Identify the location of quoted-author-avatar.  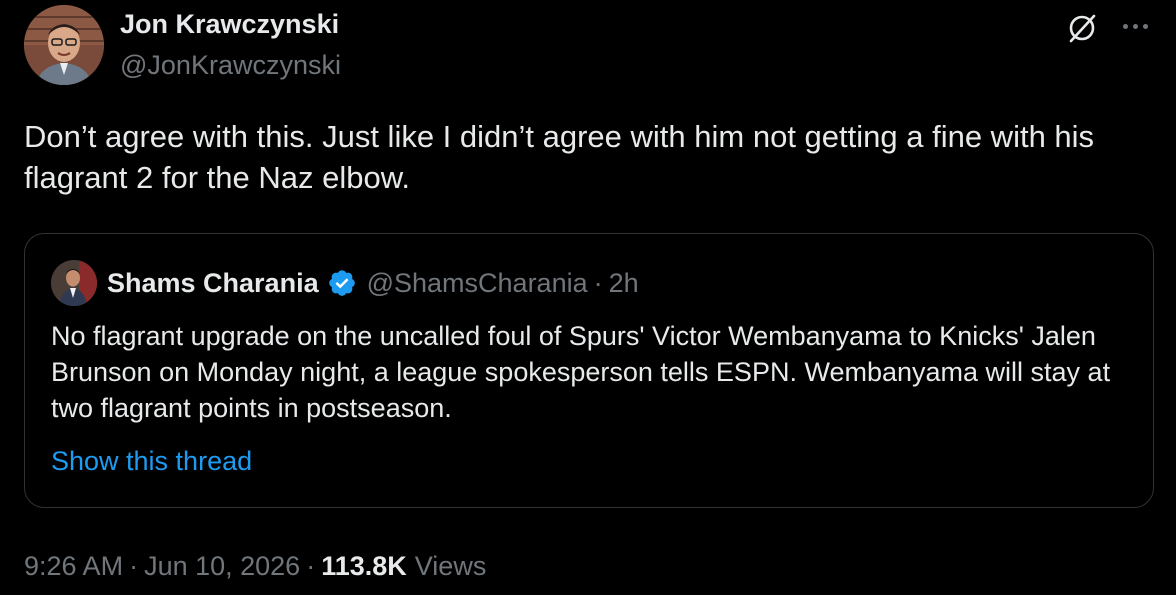
(74, 283).